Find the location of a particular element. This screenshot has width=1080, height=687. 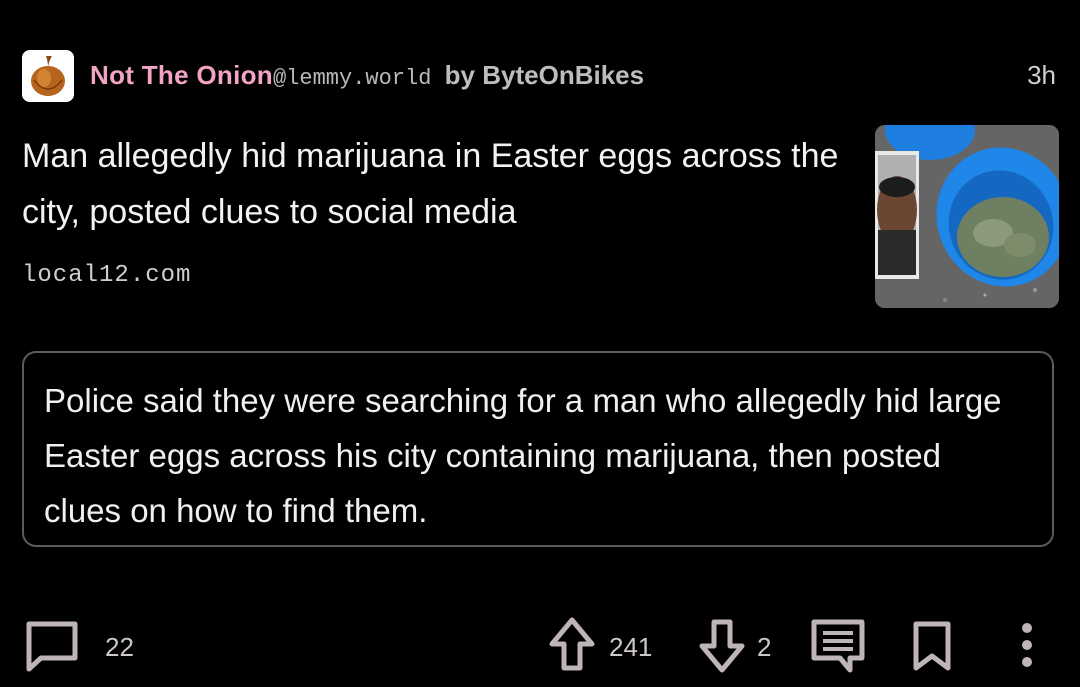

post-domain: local12.com is located at coordinates (106, 275).